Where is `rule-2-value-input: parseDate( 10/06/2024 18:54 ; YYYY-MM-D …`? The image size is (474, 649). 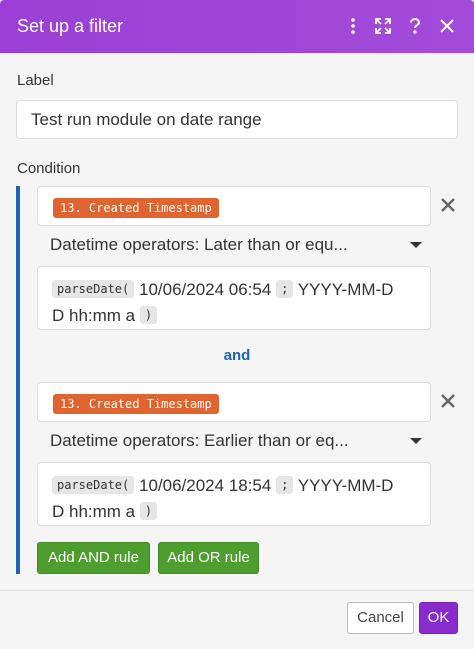 rule-2-value-input: parseDate( 10/06/2024 18:54 ; YYYY-MM-D … is located at coordinates (234, 494).